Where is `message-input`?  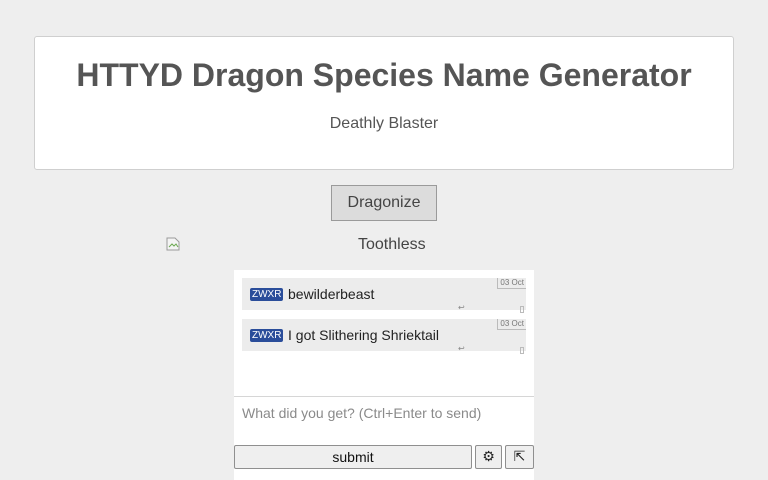
message-input is located at coordinates (384, 420).